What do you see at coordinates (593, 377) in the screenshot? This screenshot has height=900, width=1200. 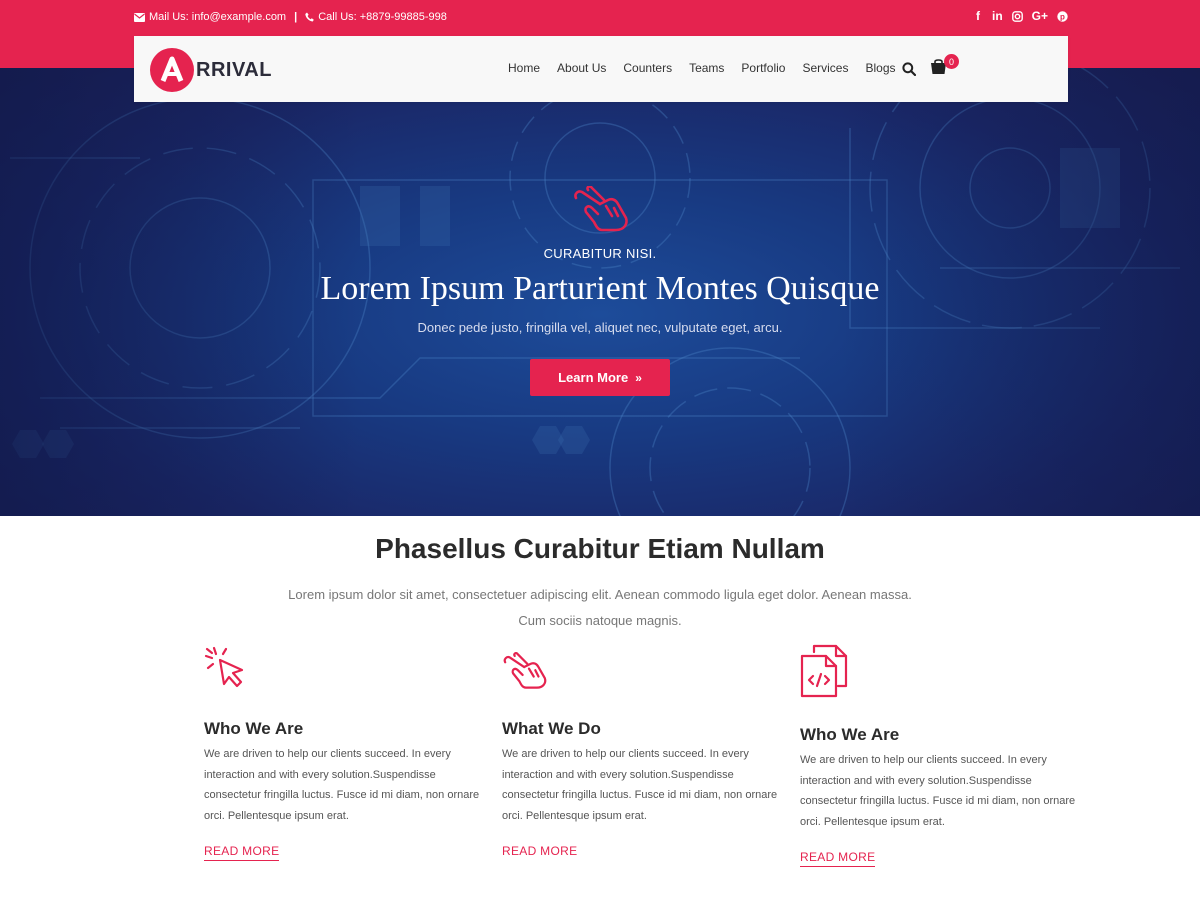 I see `learn-more-label: Learn More` at bounding box center [593, 377].